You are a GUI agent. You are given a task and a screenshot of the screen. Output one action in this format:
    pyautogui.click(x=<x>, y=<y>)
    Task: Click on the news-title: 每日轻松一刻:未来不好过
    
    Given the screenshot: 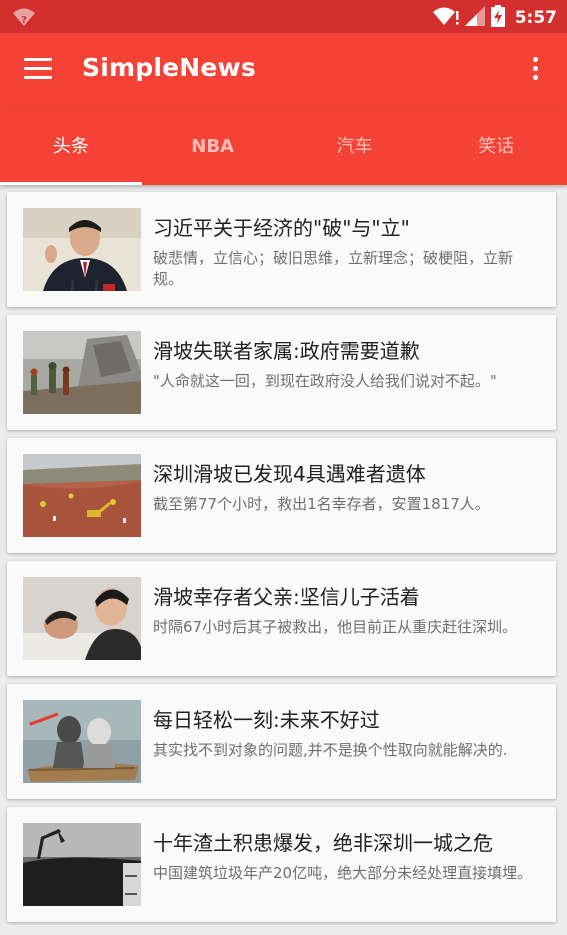 What is the action you would take?
    pyautogui.click(x=266, y=720)
    